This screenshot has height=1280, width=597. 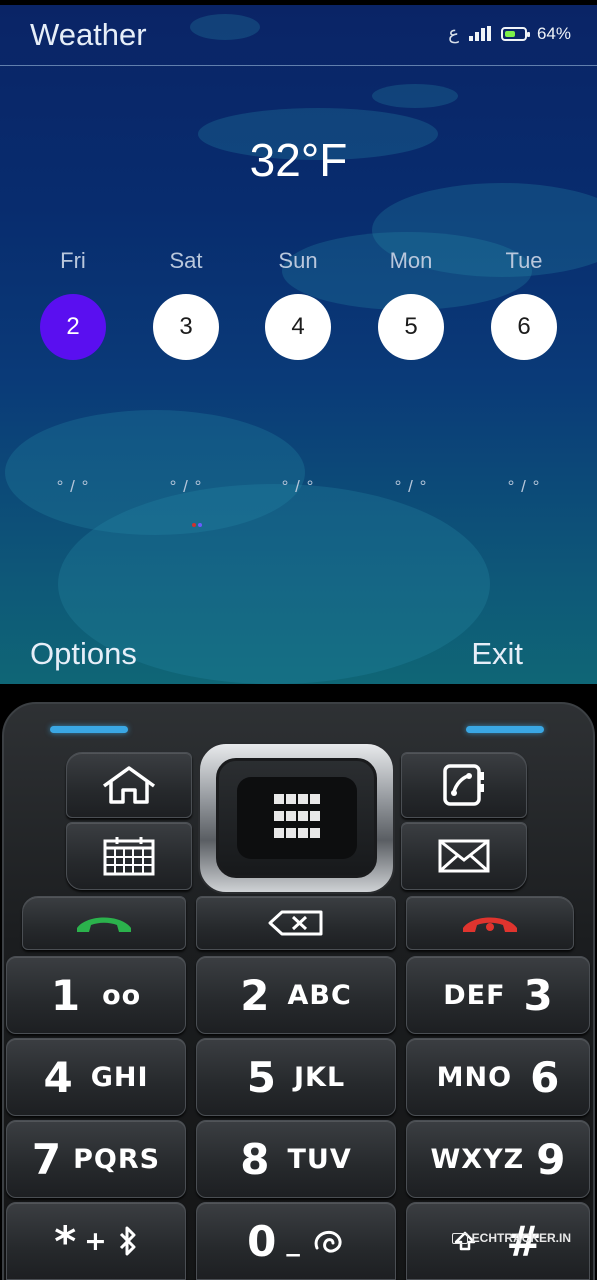 I want to click on key-number: 6, so click(x=545, y=1077).